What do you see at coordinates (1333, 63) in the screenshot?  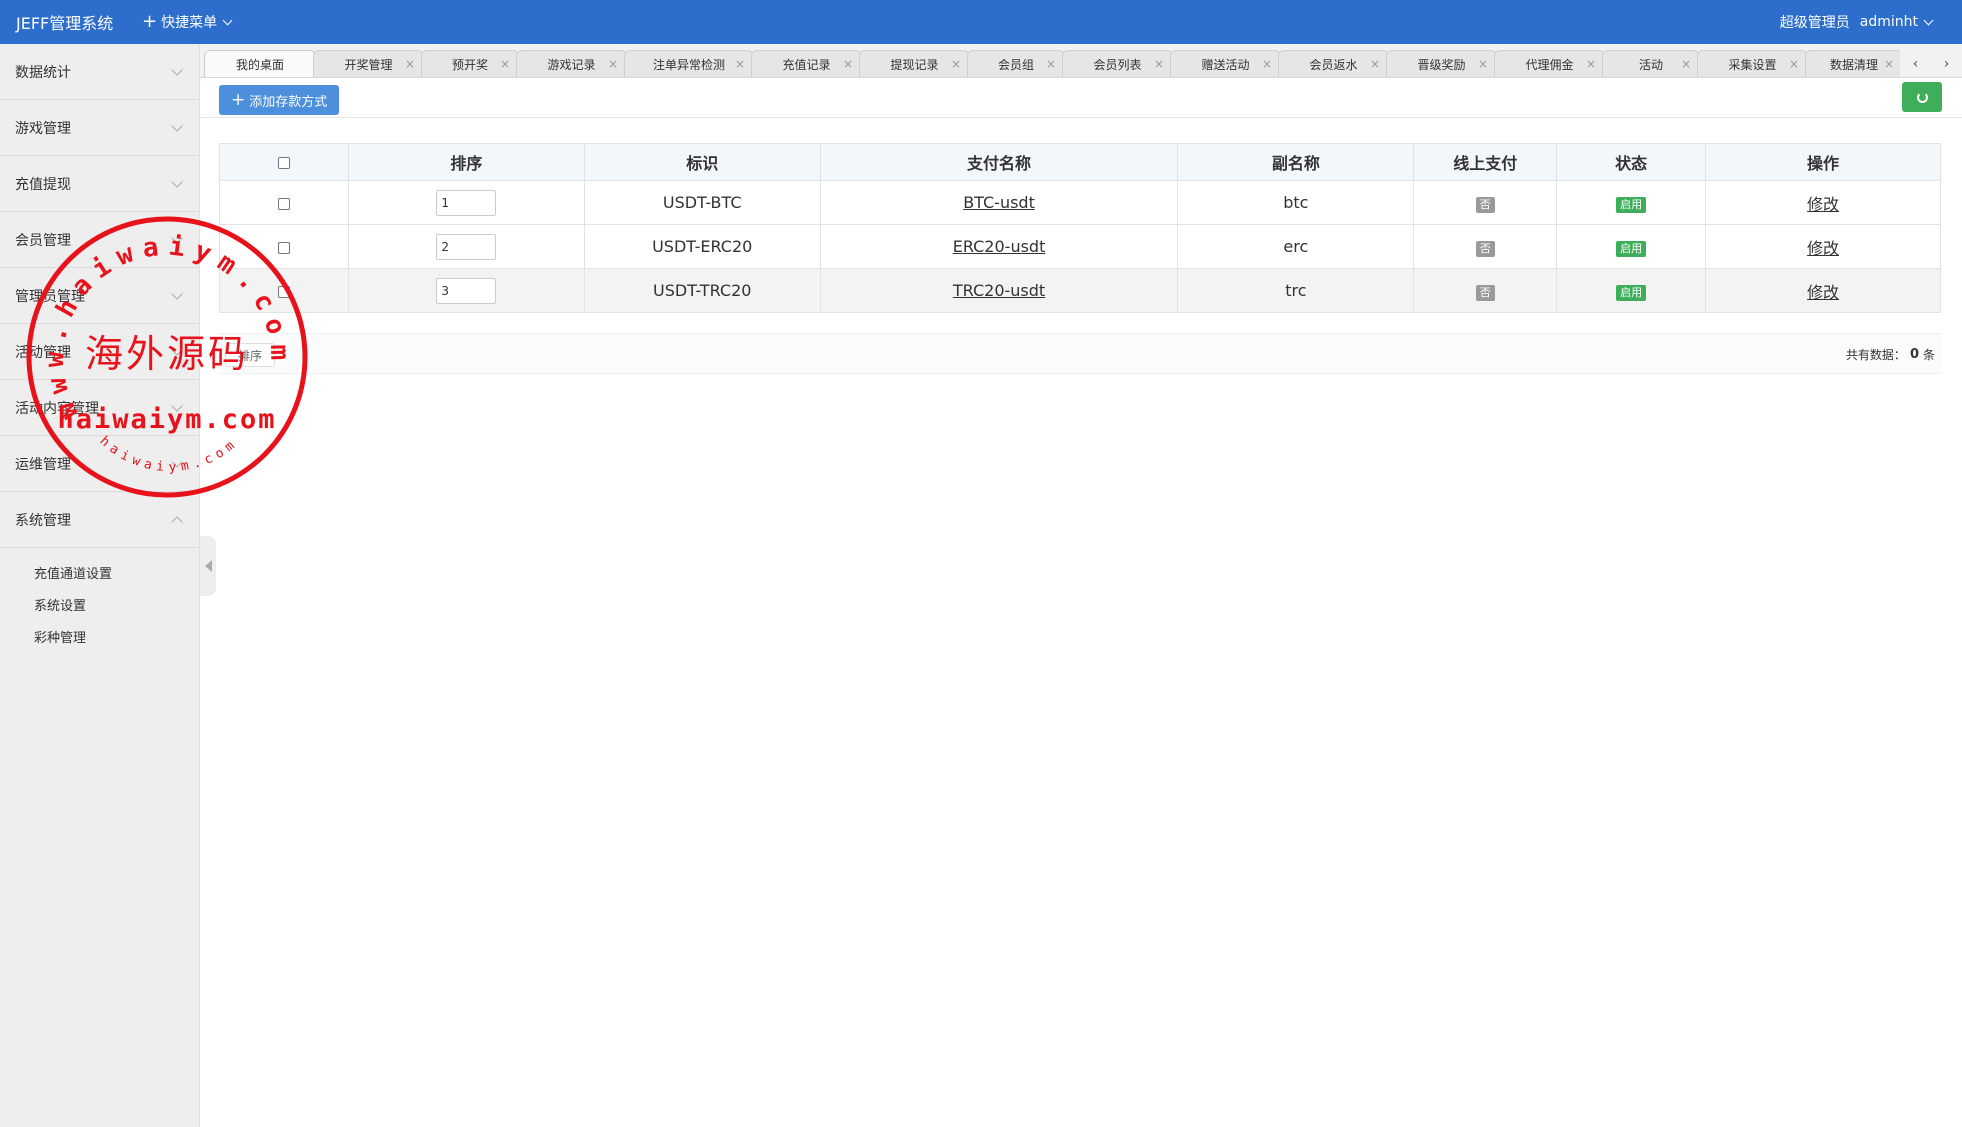 I see `tab: 会员返水 ×` at bounding box center [1333, 63].